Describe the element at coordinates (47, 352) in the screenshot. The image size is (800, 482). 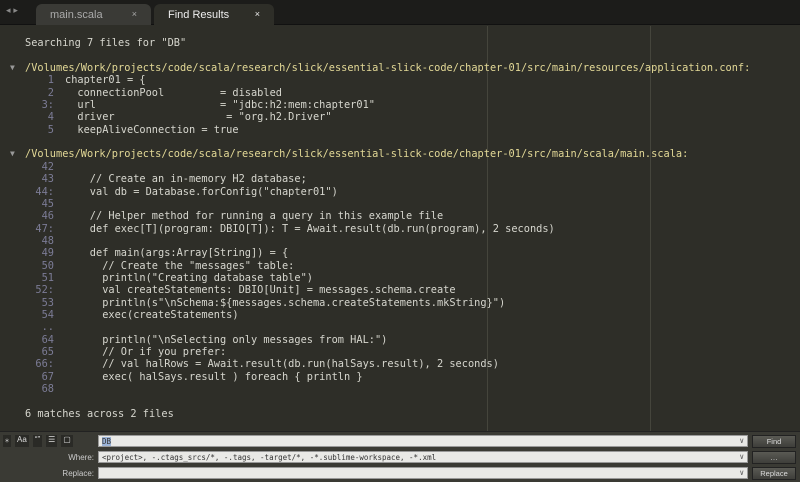
I see `line-number: 65` at that location.